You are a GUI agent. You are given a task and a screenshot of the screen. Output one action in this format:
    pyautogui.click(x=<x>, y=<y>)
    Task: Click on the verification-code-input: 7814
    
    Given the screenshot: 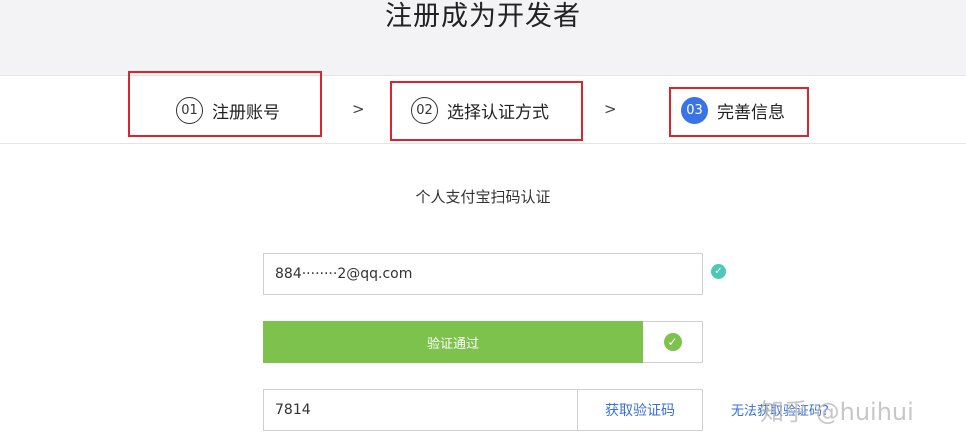 What is the action you would take?
    pyautogui.click(x=420, y=410)
    